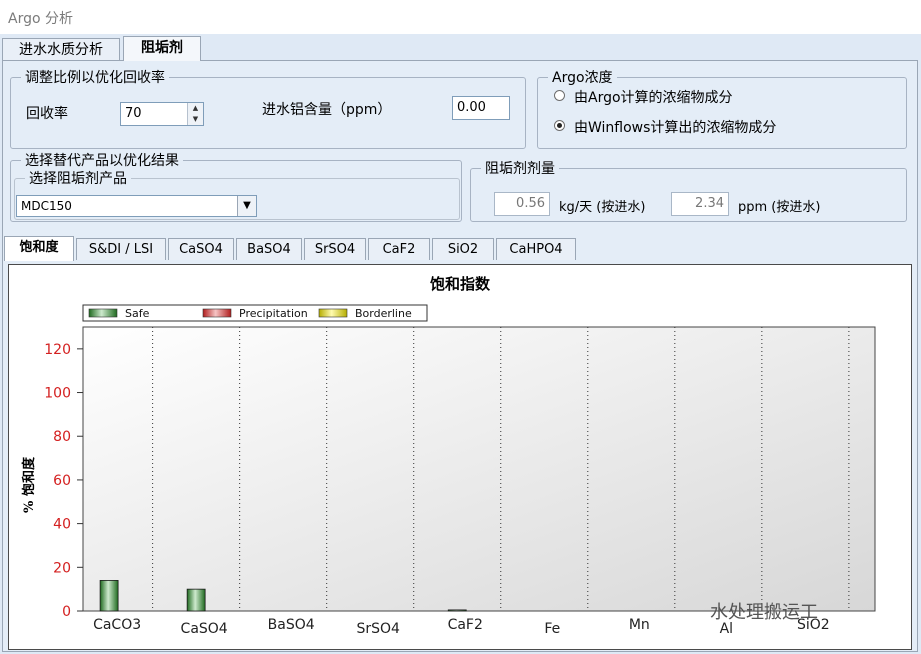 The image size is (921, 654). I want to click on recovery-input: 70 ▲ ▼, so click(162, 114).